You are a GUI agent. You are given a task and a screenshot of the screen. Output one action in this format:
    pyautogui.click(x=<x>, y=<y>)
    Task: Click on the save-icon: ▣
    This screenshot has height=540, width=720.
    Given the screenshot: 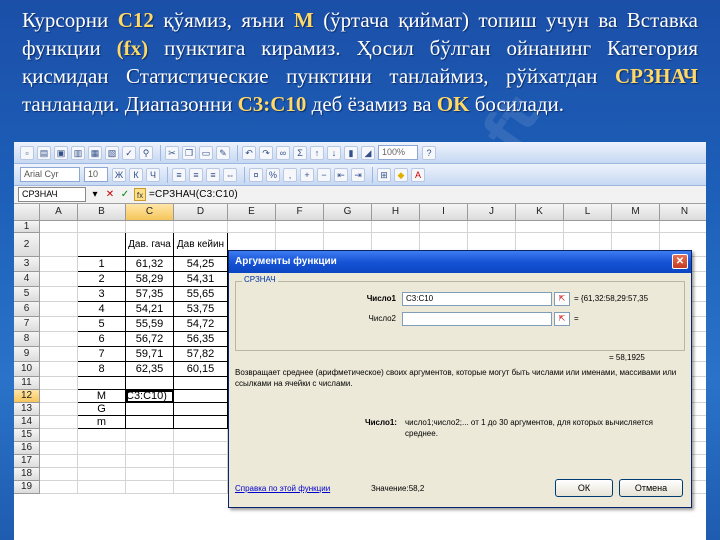 What is the action you would take?
    pyautogui.click(x=61, y=152)
    